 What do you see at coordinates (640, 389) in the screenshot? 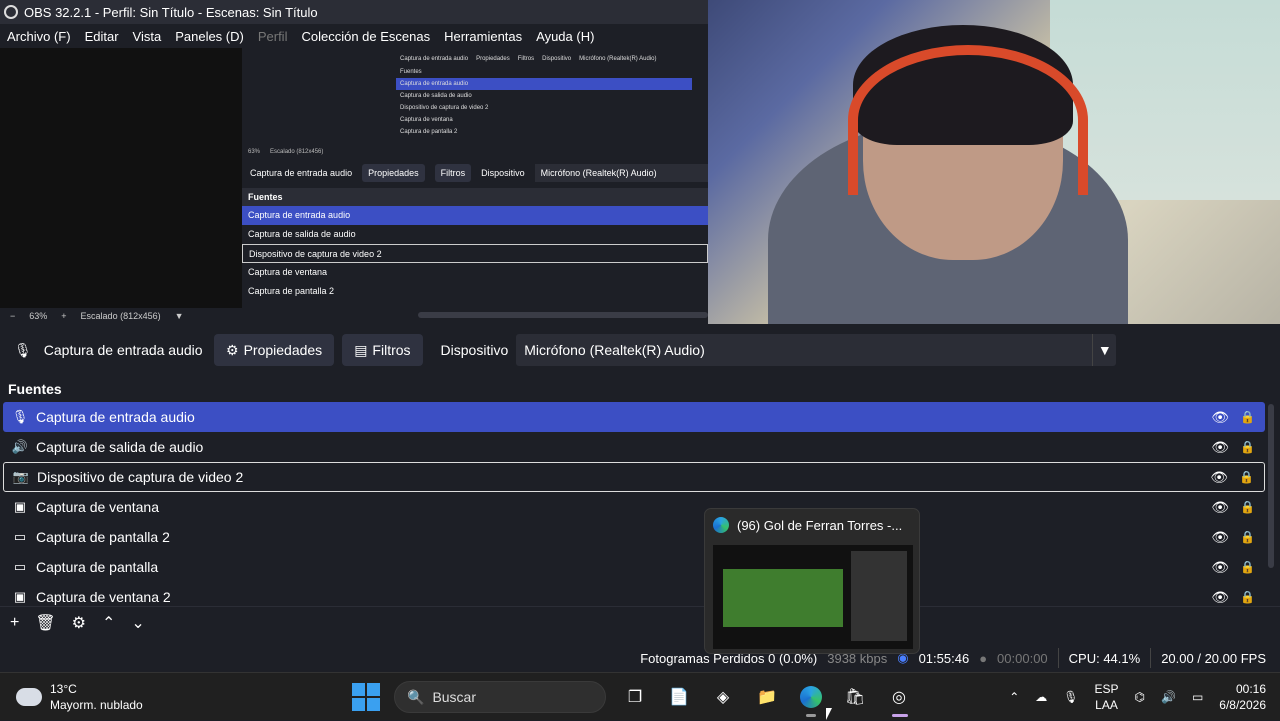
I see `sources-header: Fuentes` at bounding box center [640, 389].